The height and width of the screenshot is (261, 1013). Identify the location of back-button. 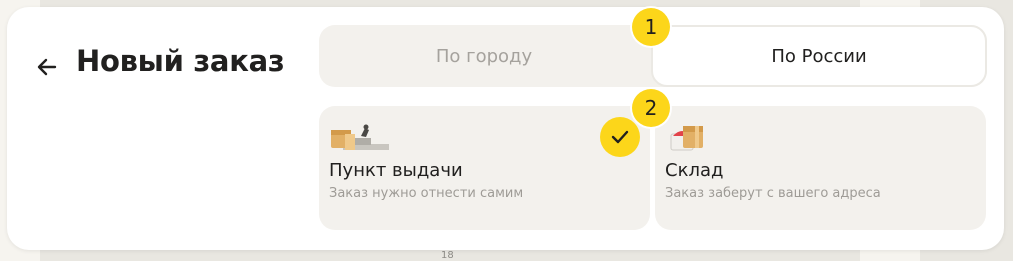
(47, 67).